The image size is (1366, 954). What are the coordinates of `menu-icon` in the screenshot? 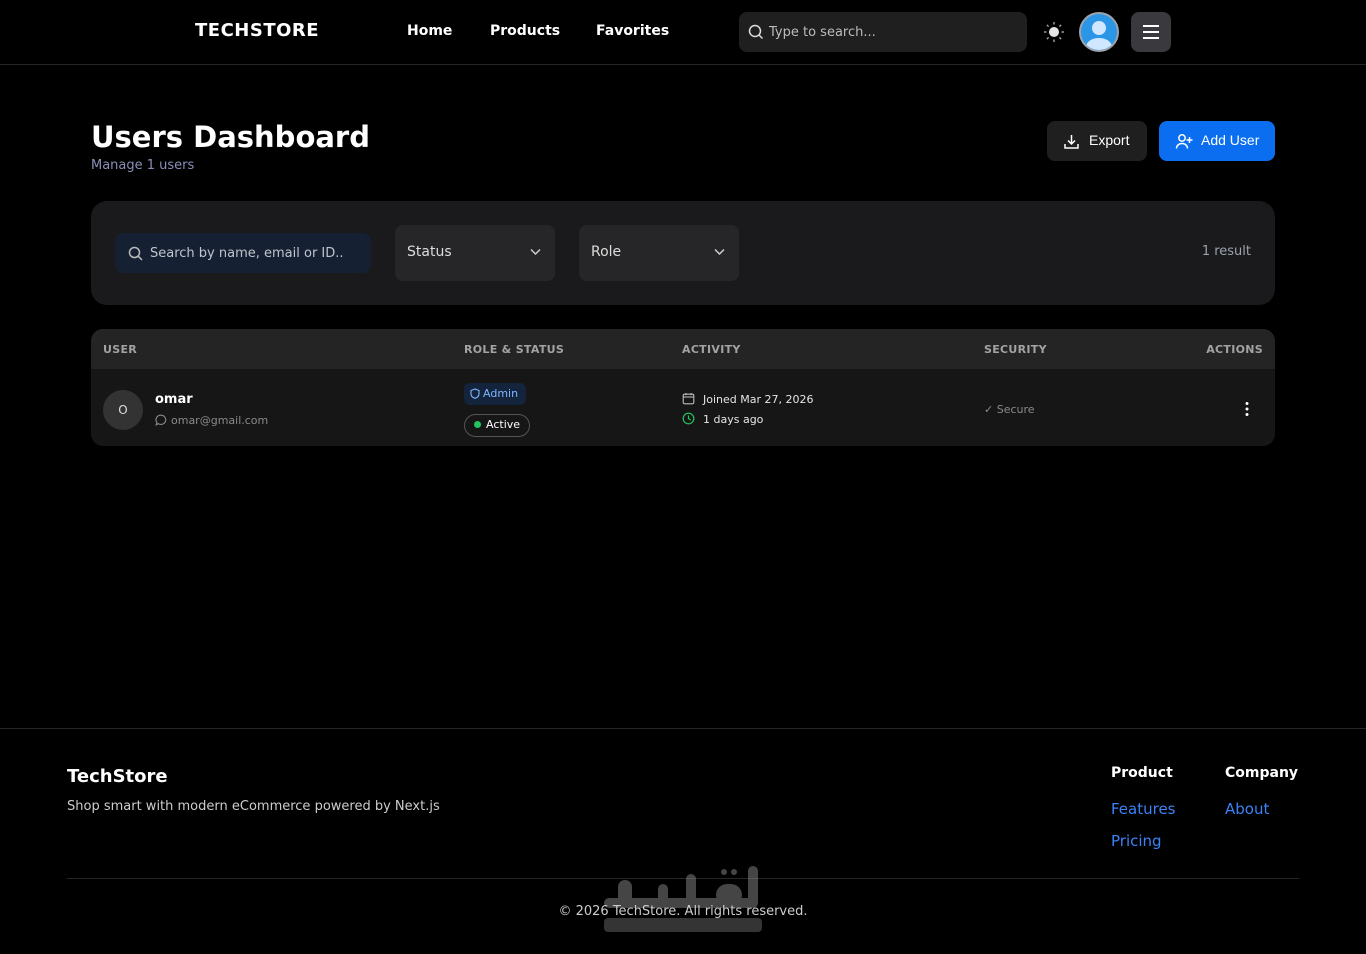 It's located at (1151, 32).